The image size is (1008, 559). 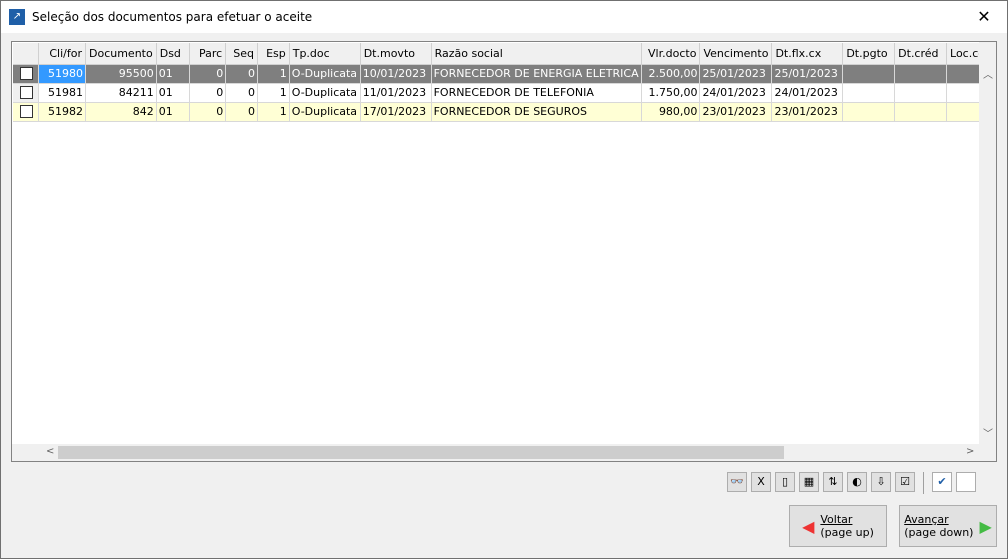 I want to click on column-header: Dt.pgto, so click(x=869, y=54).